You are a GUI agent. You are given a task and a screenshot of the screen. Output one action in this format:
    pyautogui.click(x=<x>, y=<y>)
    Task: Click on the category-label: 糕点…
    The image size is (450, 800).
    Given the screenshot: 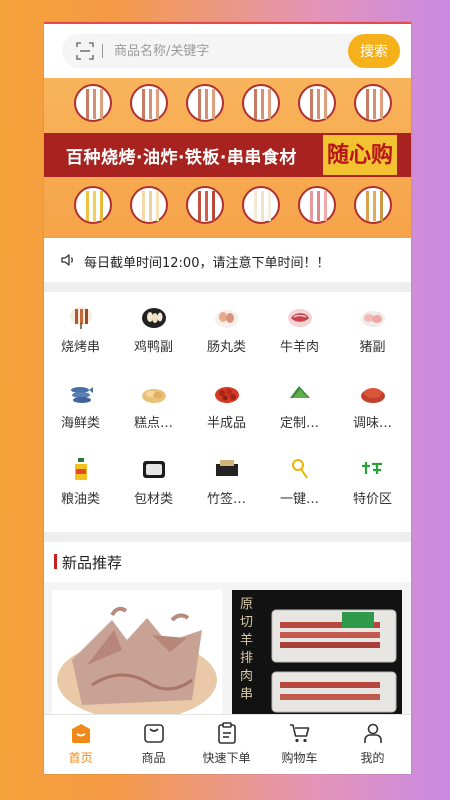 What is the action you would take?
    pyautogui.click(x=153, y=423)
    